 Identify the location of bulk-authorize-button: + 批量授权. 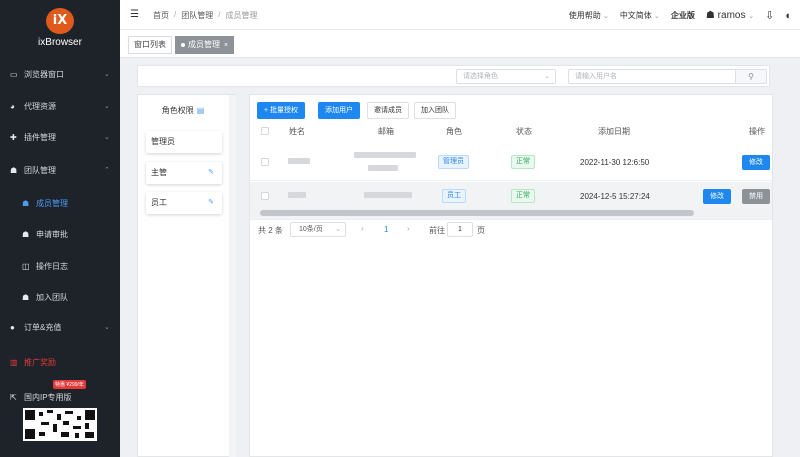
(281, 110).